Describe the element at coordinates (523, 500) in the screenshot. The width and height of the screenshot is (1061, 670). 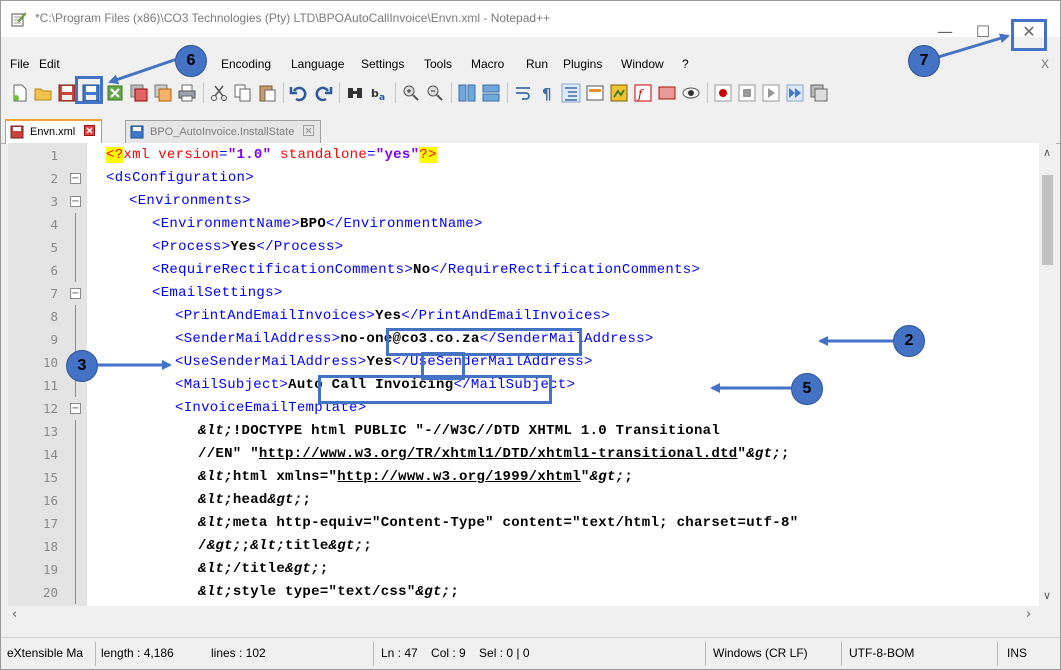
I see `editor-line: 16 &lt;head&gt;;` at that location.